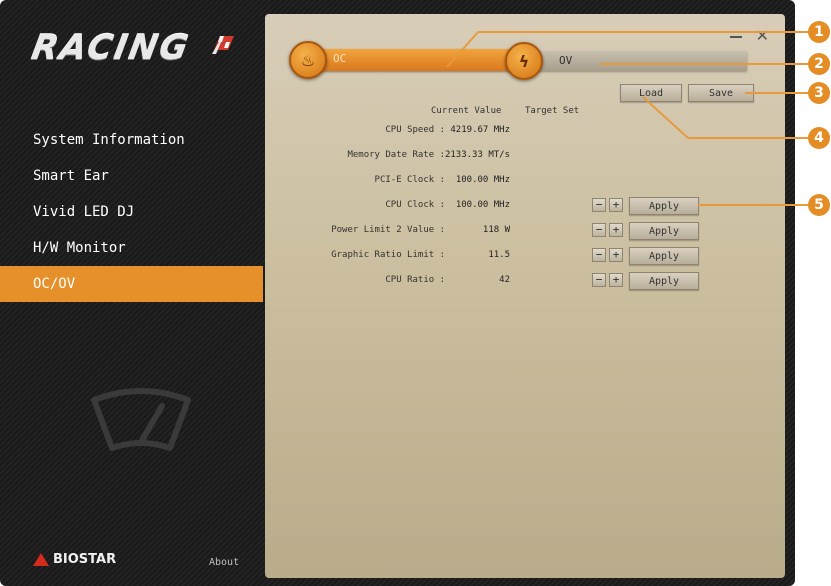 This screenshot has height=586, width=831. What do you see at coordinates (496, 230) in the screenshot?
I see `row-value: 118 W` at bounding box center [496, 230].